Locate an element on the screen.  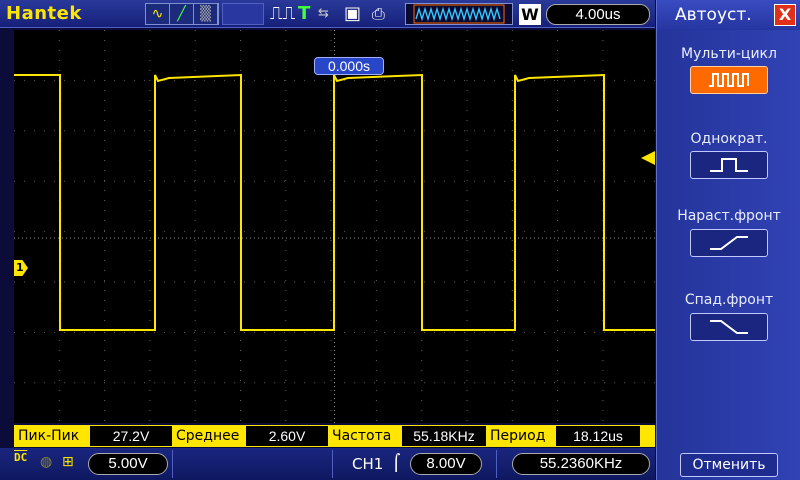
top-status-bar: Hantek ∿ ╱ ▒ ⎍⎍ T ⇆ ▣ ⎙ W 4.00us is located at coordinates (327, 14).